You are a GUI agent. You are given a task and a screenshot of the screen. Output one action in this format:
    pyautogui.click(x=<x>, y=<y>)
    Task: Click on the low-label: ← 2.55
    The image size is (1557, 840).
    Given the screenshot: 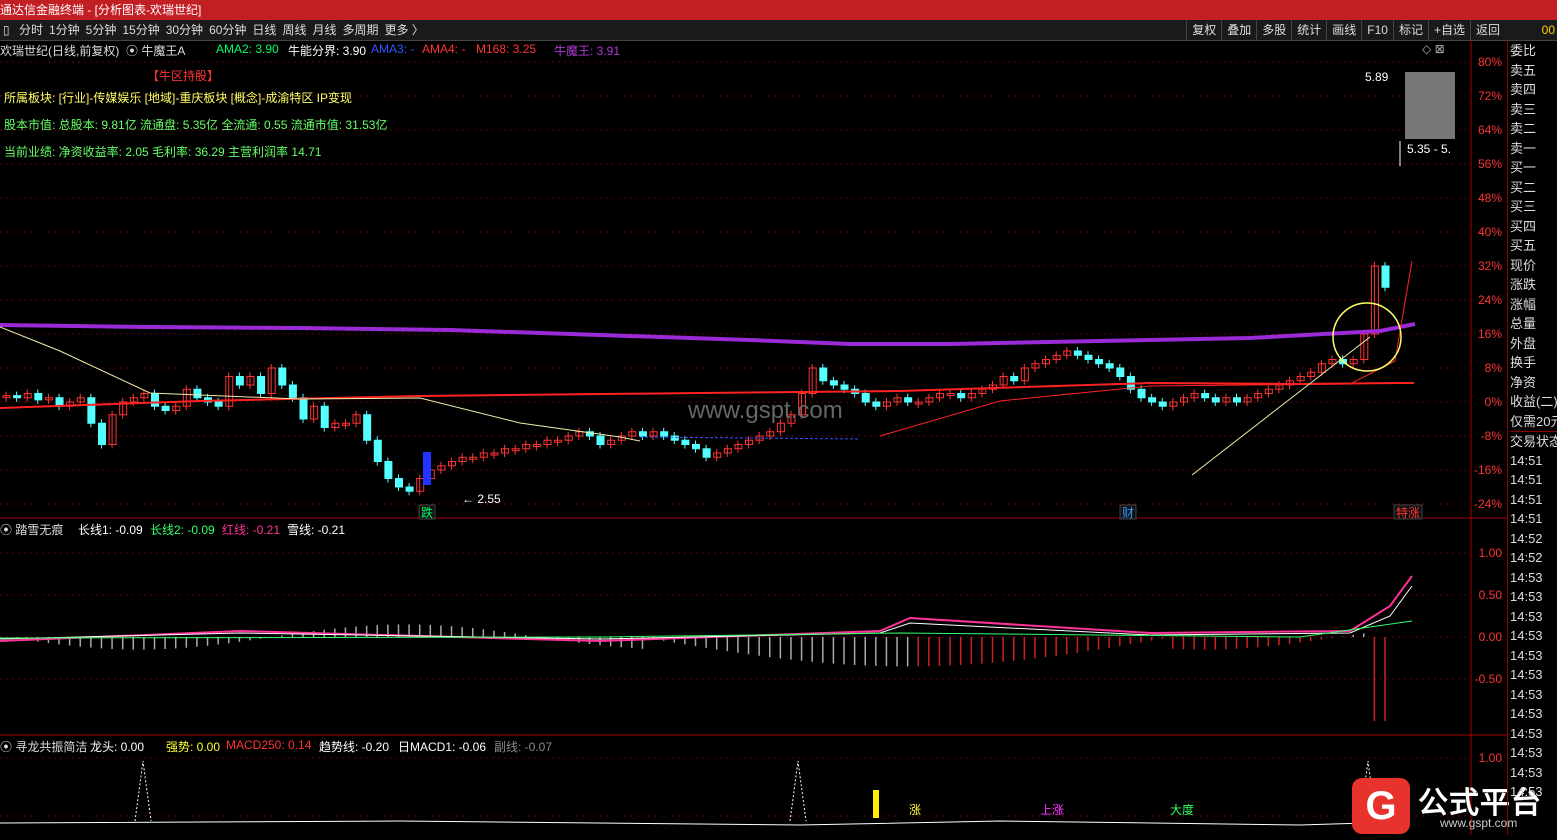 What is the action you would take?
    pyautogui.click(x=481, y=499)
    